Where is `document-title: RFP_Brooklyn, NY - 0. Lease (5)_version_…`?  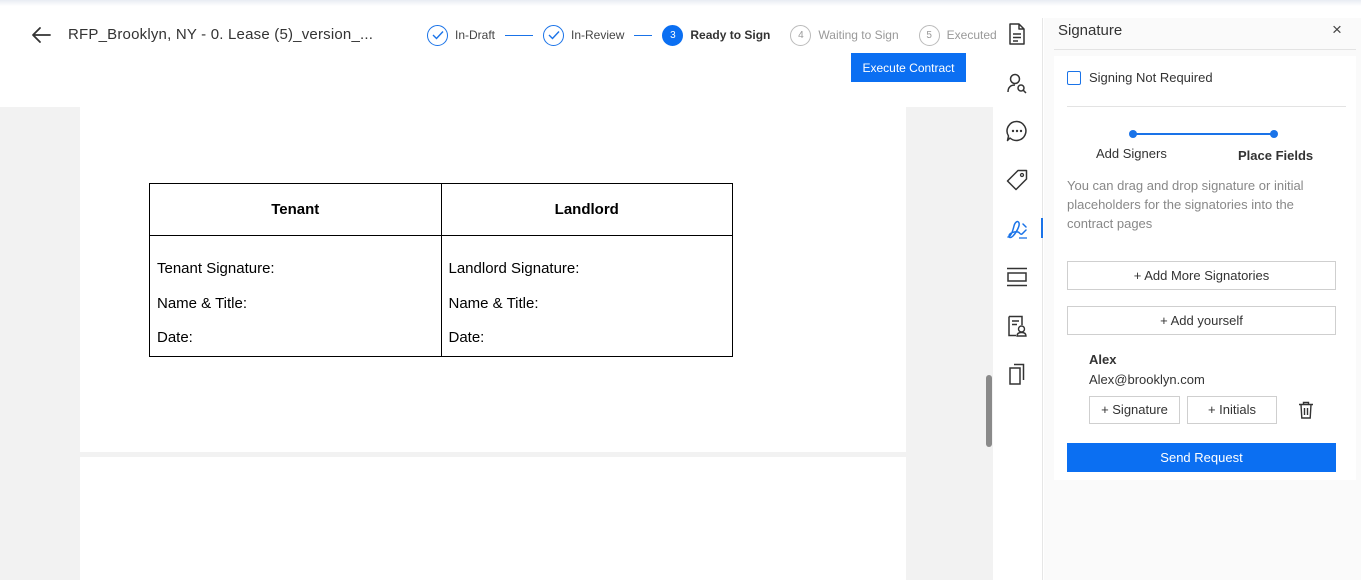 document-title: RFP_Brooklyn, NY - 0. Lease (5)_version_… is located at coordinates (221, 34).